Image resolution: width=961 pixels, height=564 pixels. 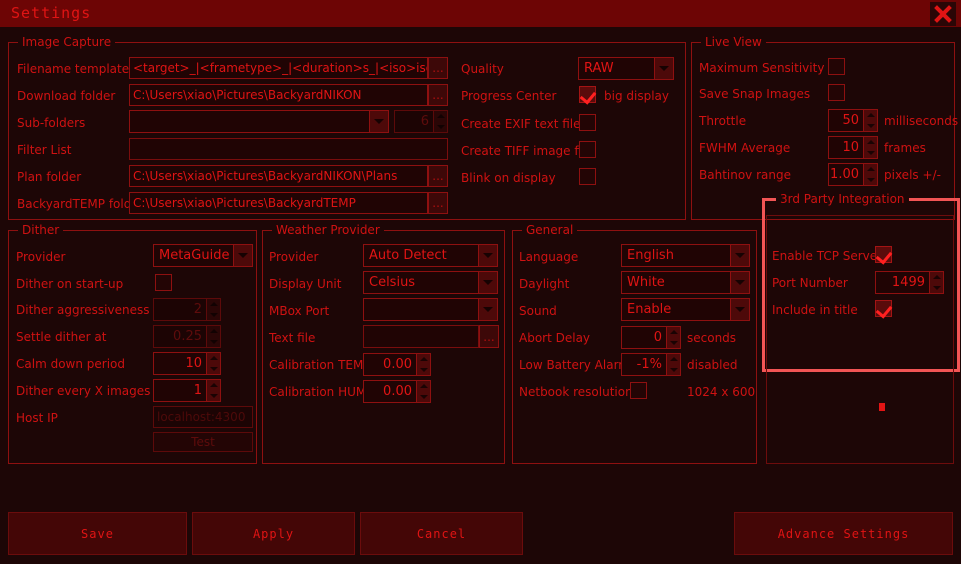 What do you see at coordinates (213, 336) in the screenshot?
I see `settle-dither-stepper` at bounding box center [213, 336].